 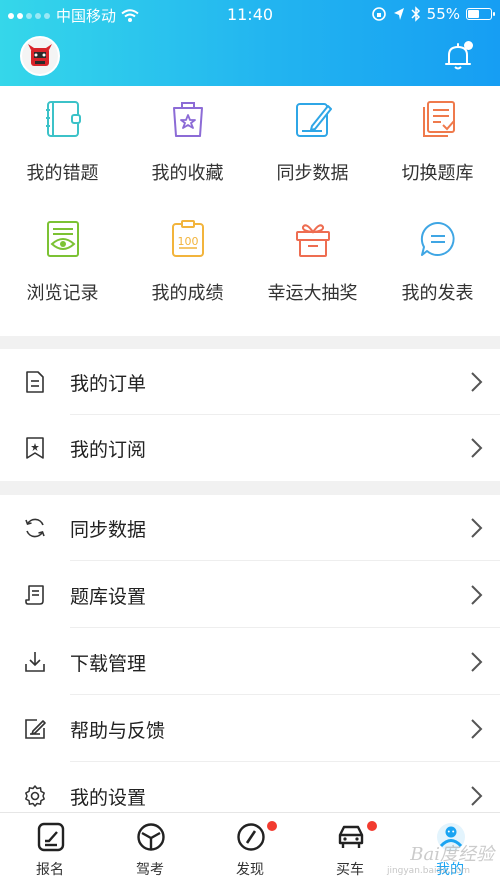 What do you see at coordinates (437, 293) in the screenshot?
I see `grid-label: 我的发表` at bounding box center [437, 293].